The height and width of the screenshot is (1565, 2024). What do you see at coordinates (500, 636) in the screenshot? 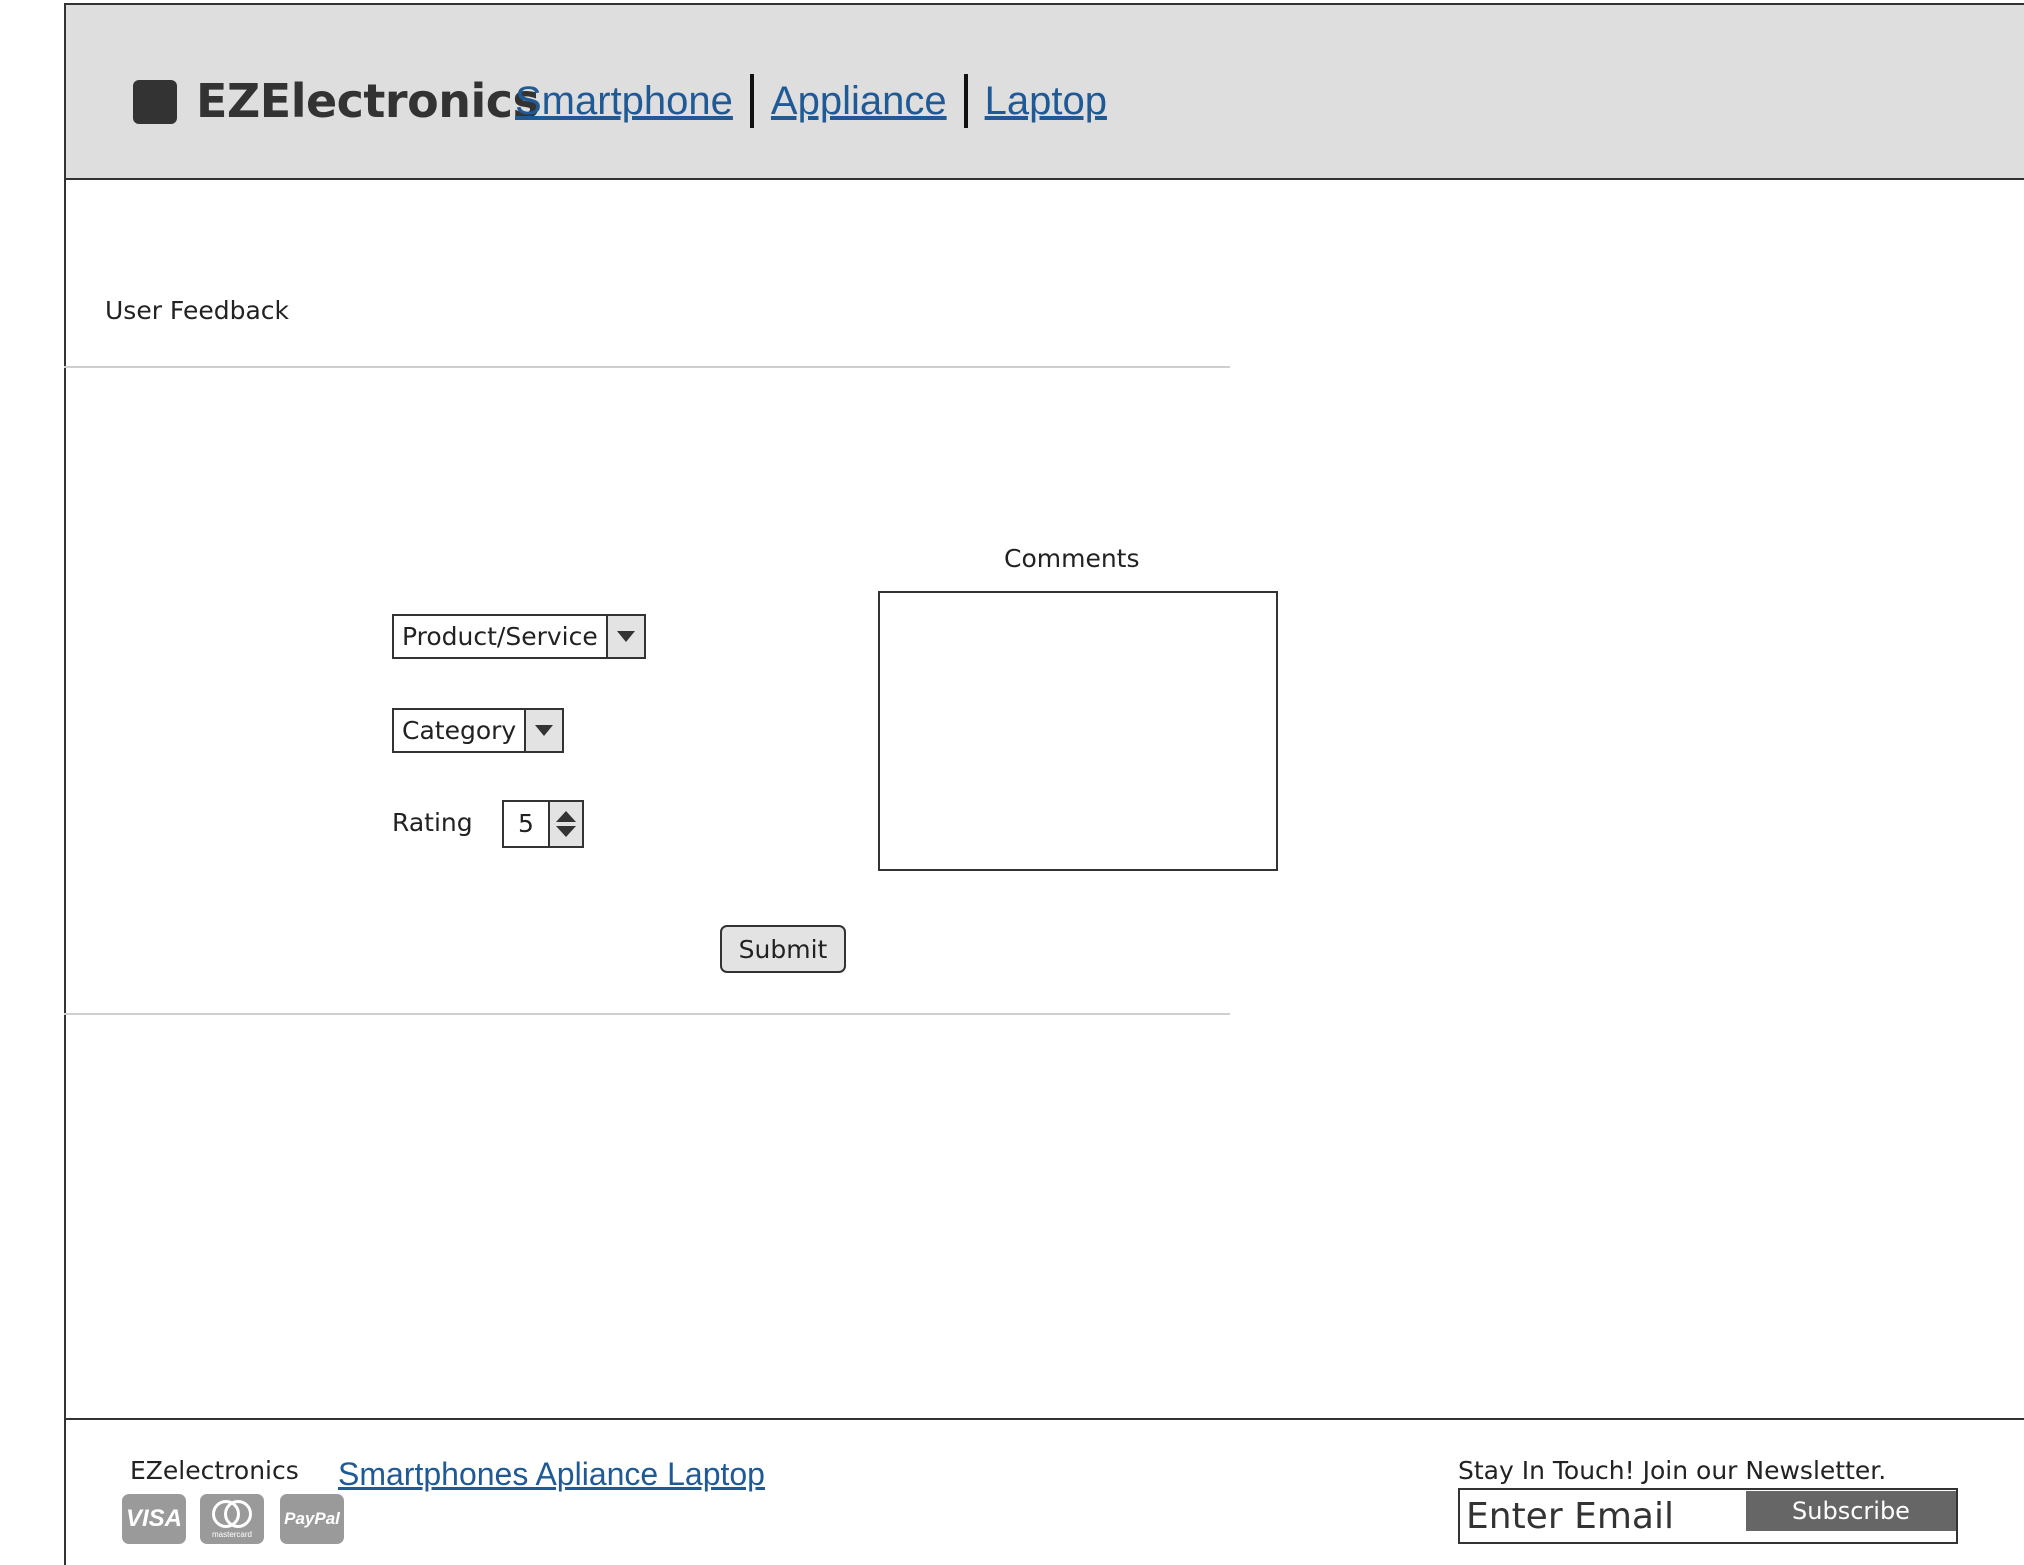
I see `product-service-value: Product/Service` at bounding box center [500, 636].